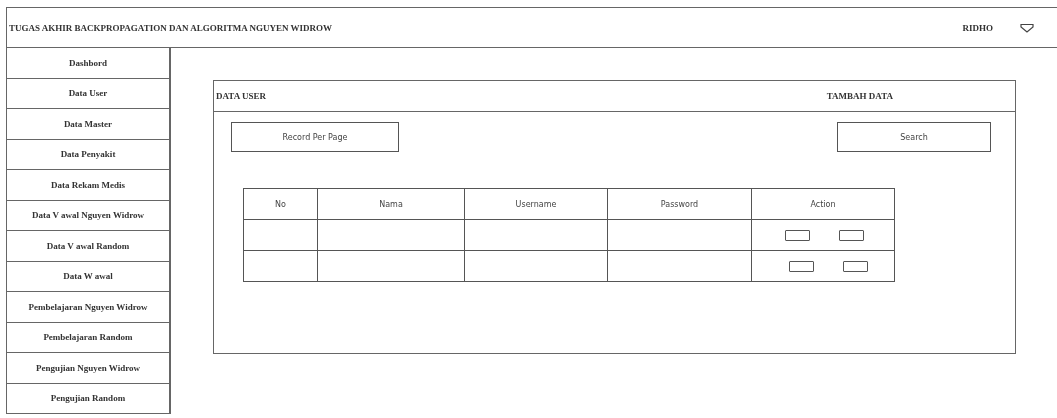 This screenshot has height=418, width=1057. I want to click on search-field: Search, so click(914, 137).